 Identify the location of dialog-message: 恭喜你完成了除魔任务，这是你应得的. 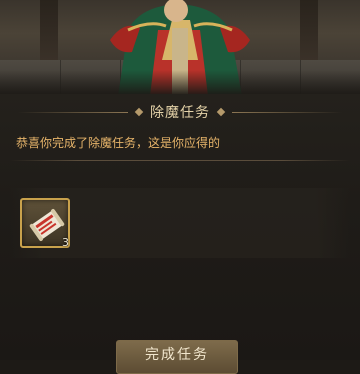
(118, 143).